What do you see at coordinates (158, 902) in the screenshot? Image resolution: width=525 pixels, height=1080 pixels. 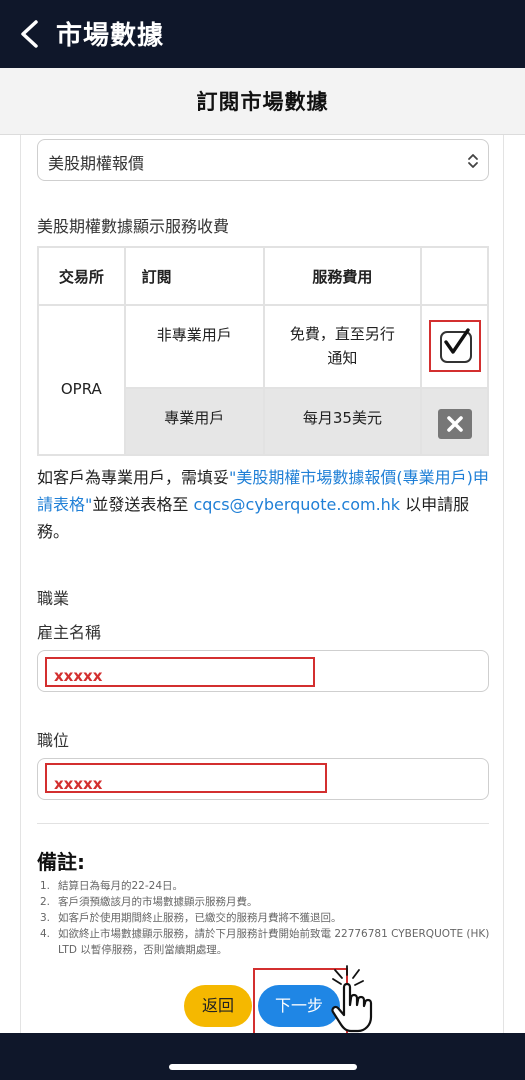 I see `remark-text: 客戶須預繳該月的市場數據顯示服務月費。` at bounding box center [158, 902].